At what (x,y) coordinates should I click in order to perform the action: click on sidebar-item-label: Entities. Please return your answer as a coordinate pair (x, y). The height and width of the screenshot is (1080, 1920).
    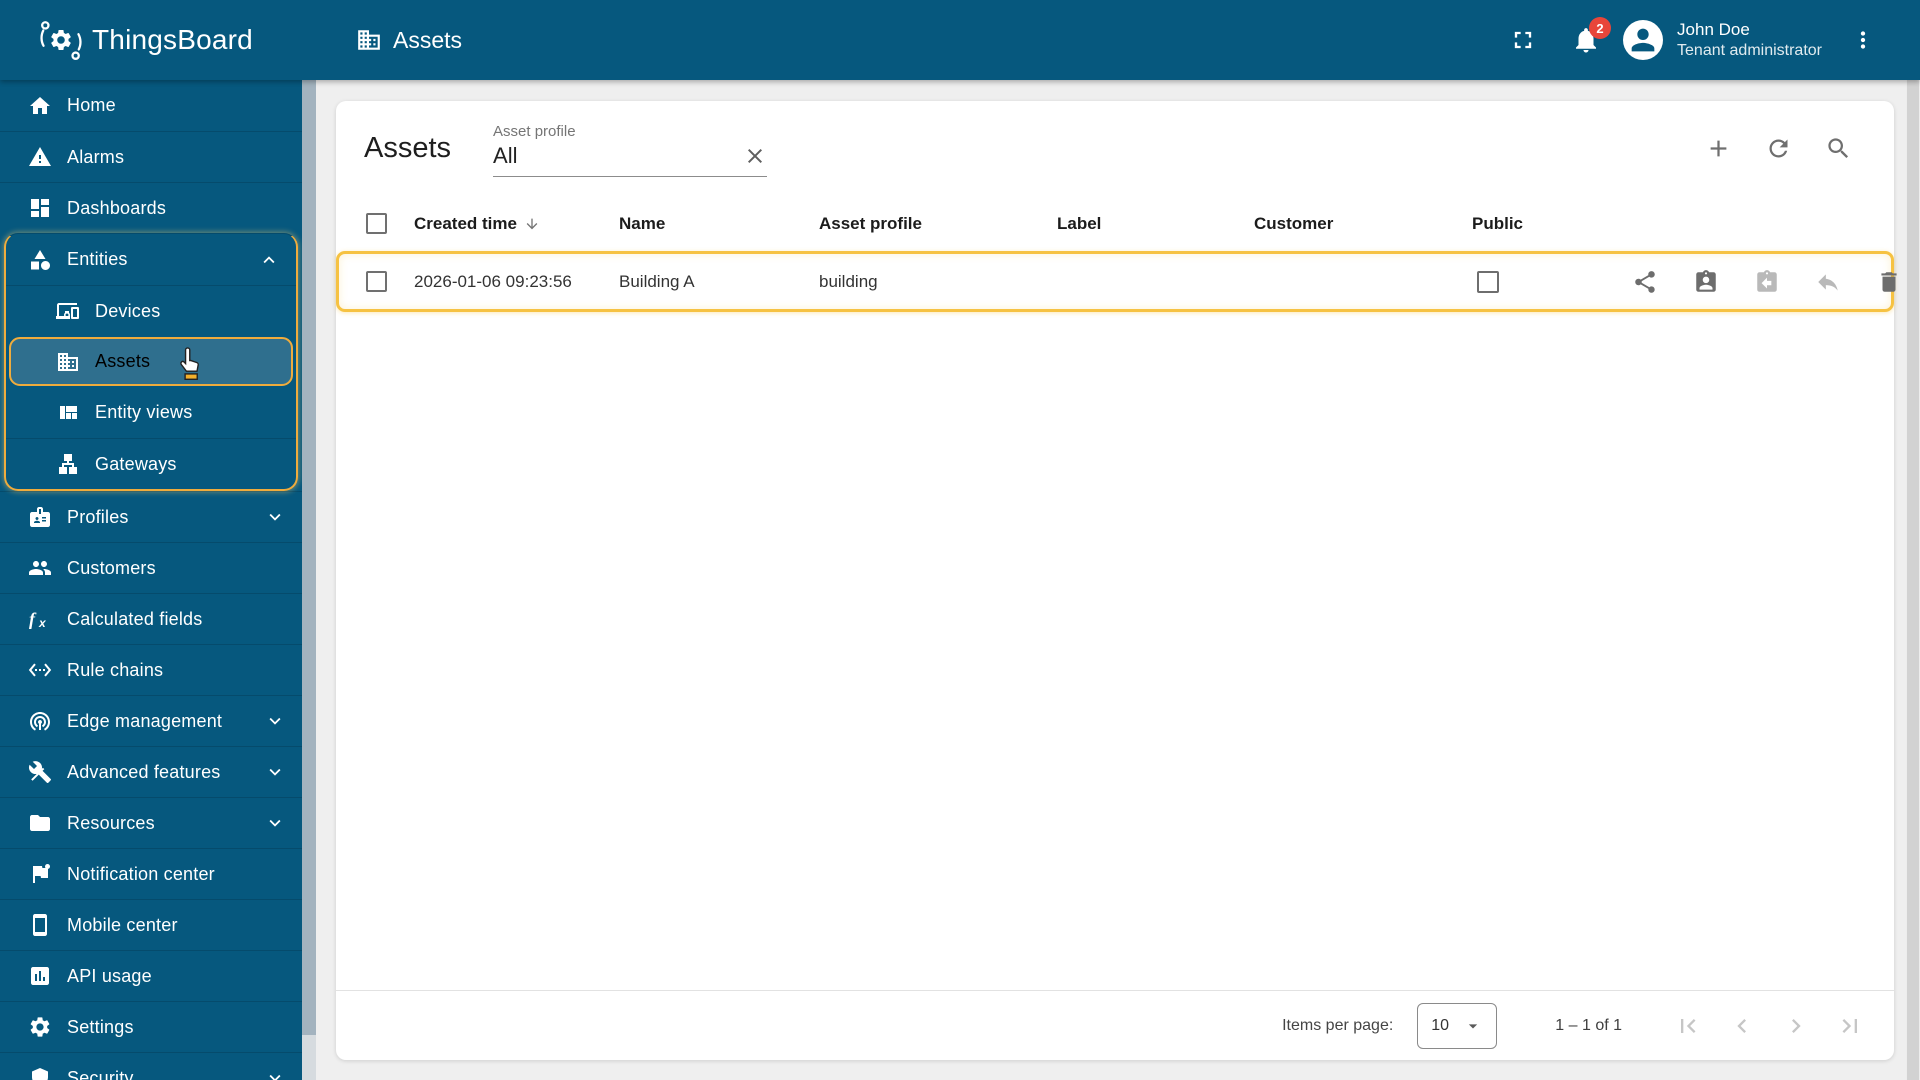
    Looking at the image, I should click on (97, 259).